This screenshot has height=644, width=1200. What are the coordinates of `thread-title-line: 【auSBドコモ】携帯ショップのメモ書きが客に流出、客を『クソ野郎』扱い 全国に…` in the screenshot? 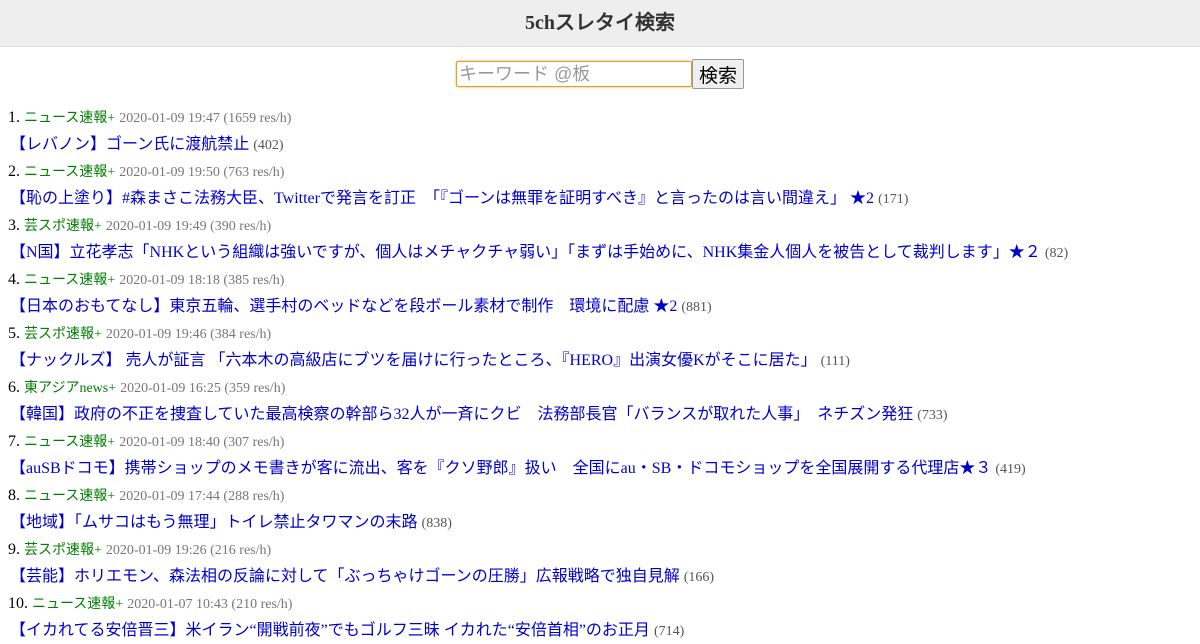 It's located at (600, 468).